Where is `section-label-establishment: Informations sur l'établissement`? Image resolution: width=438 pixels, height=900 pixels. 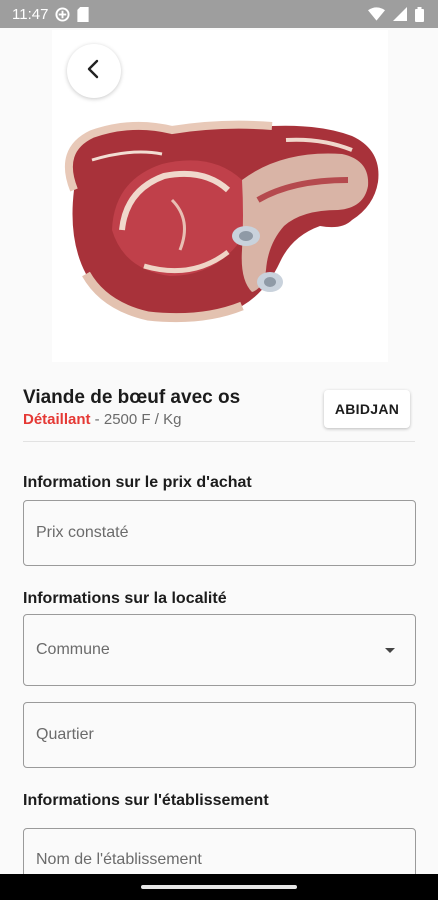 section-label-establishment: Informations sur l'établissement is located at coordinates (146, 800).